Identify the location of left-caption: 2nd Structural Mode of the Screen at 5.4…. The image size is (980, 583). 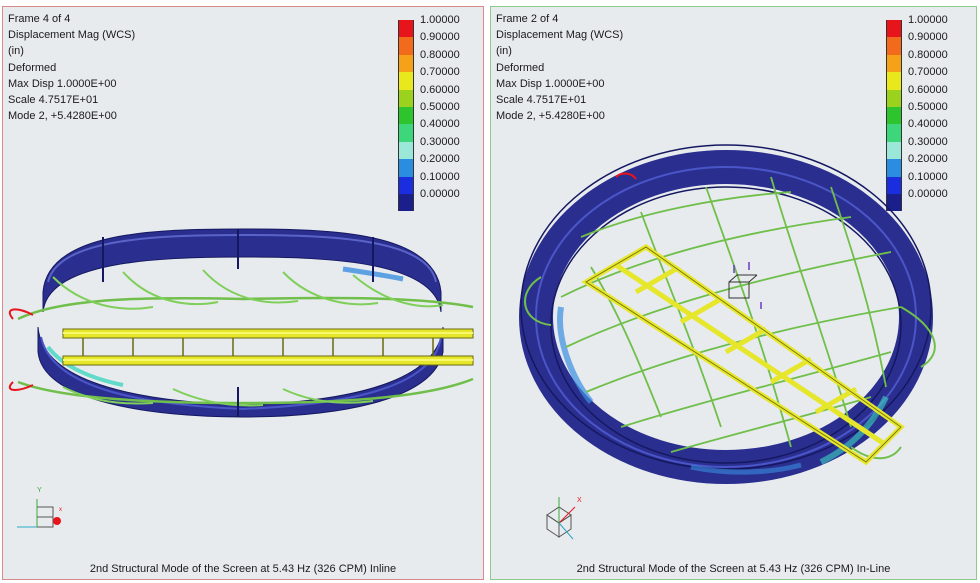
(243, 569).